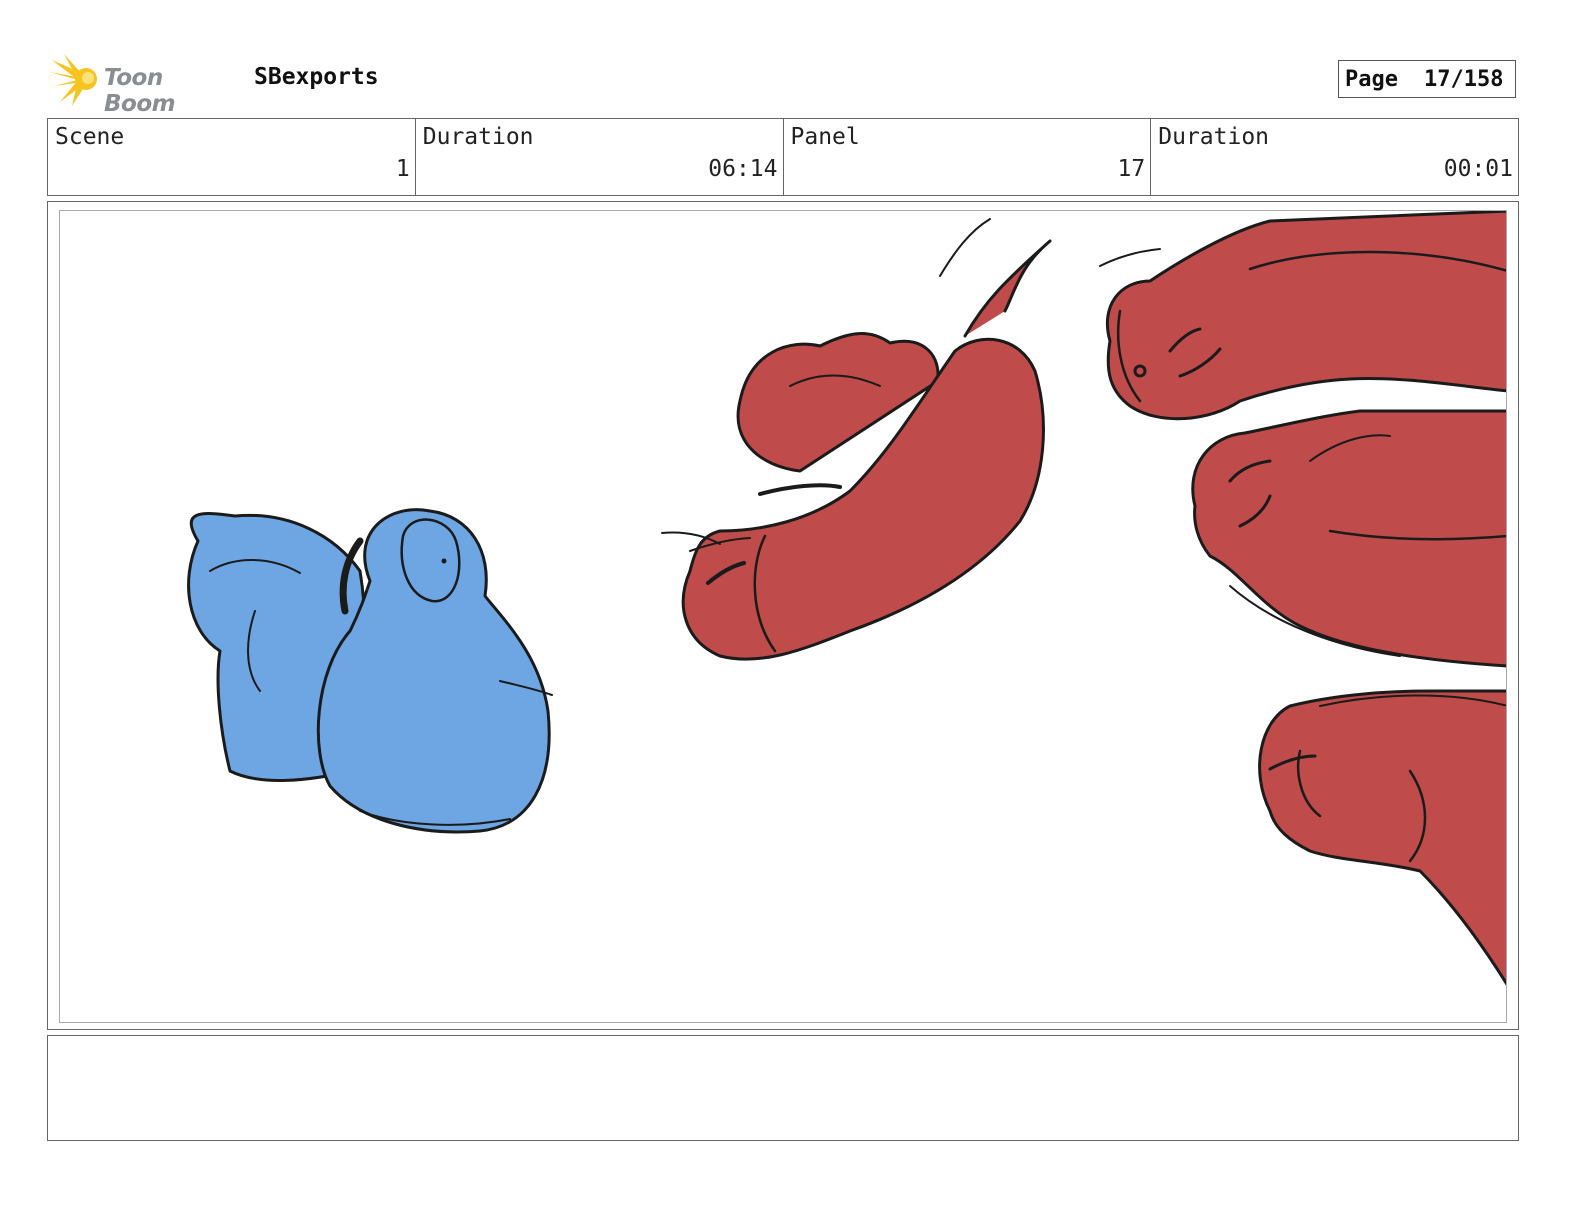  I want to click on project-name: SBexports, so click(316, 77).